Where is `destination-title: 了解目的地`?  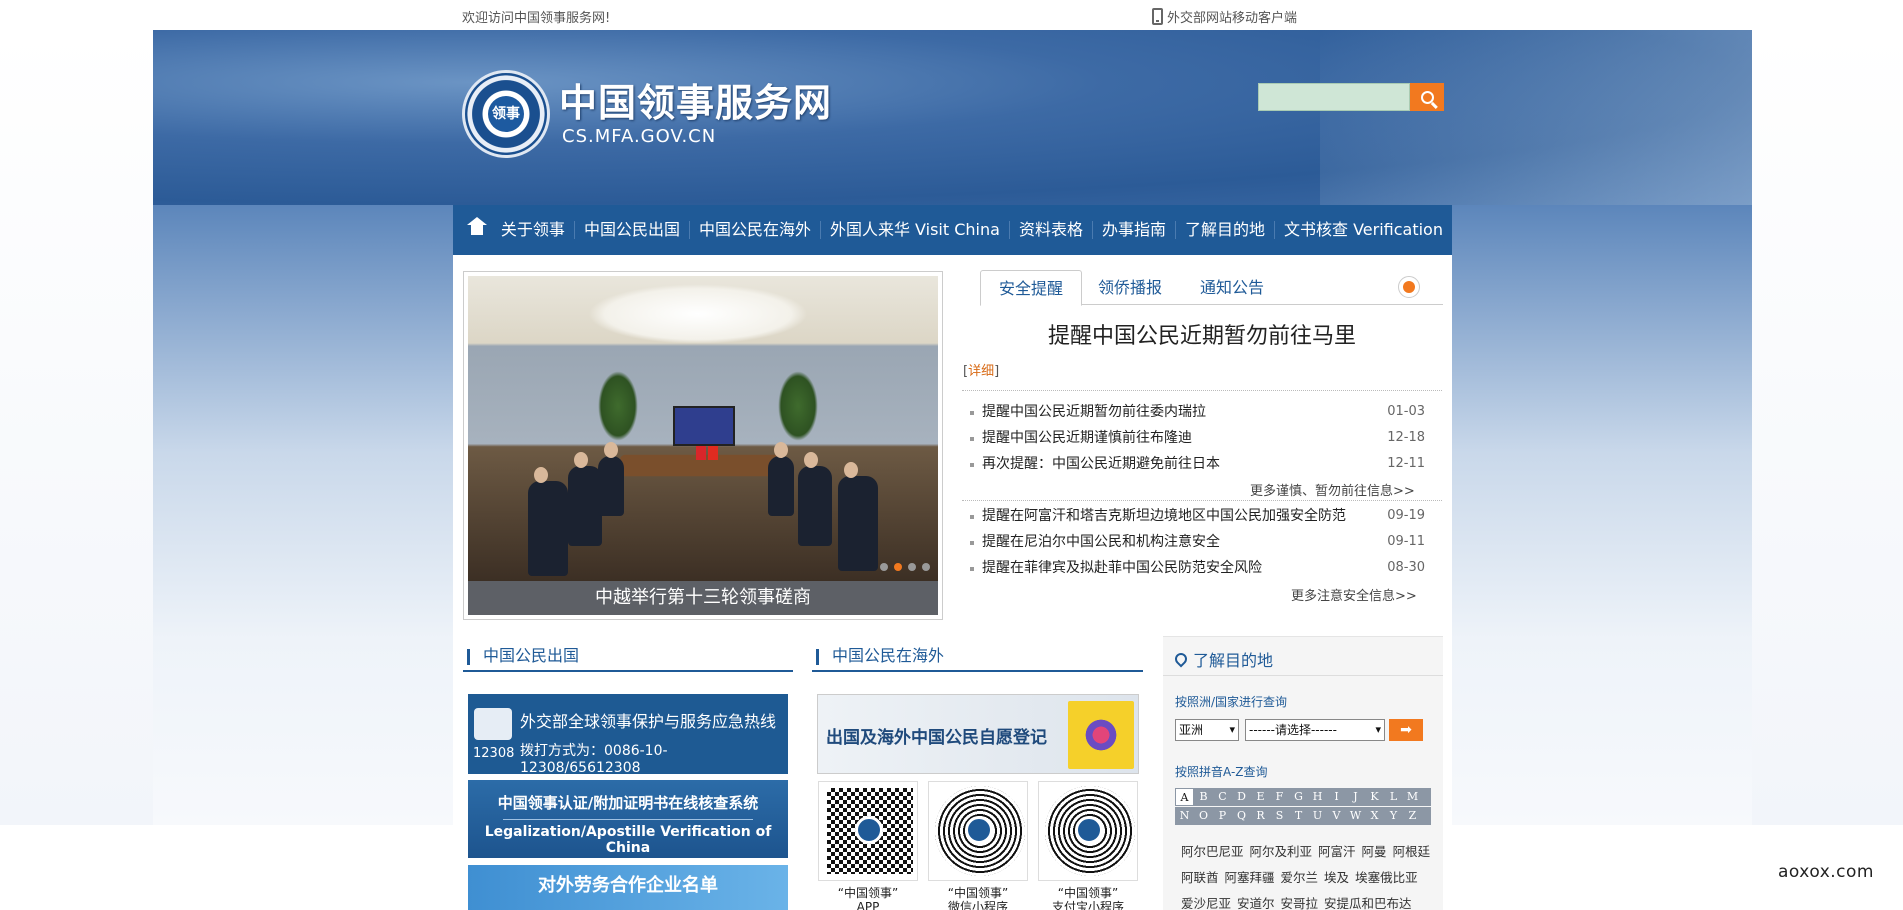 destination-title: 了解目的地 is located at coordinates (1222, 659).